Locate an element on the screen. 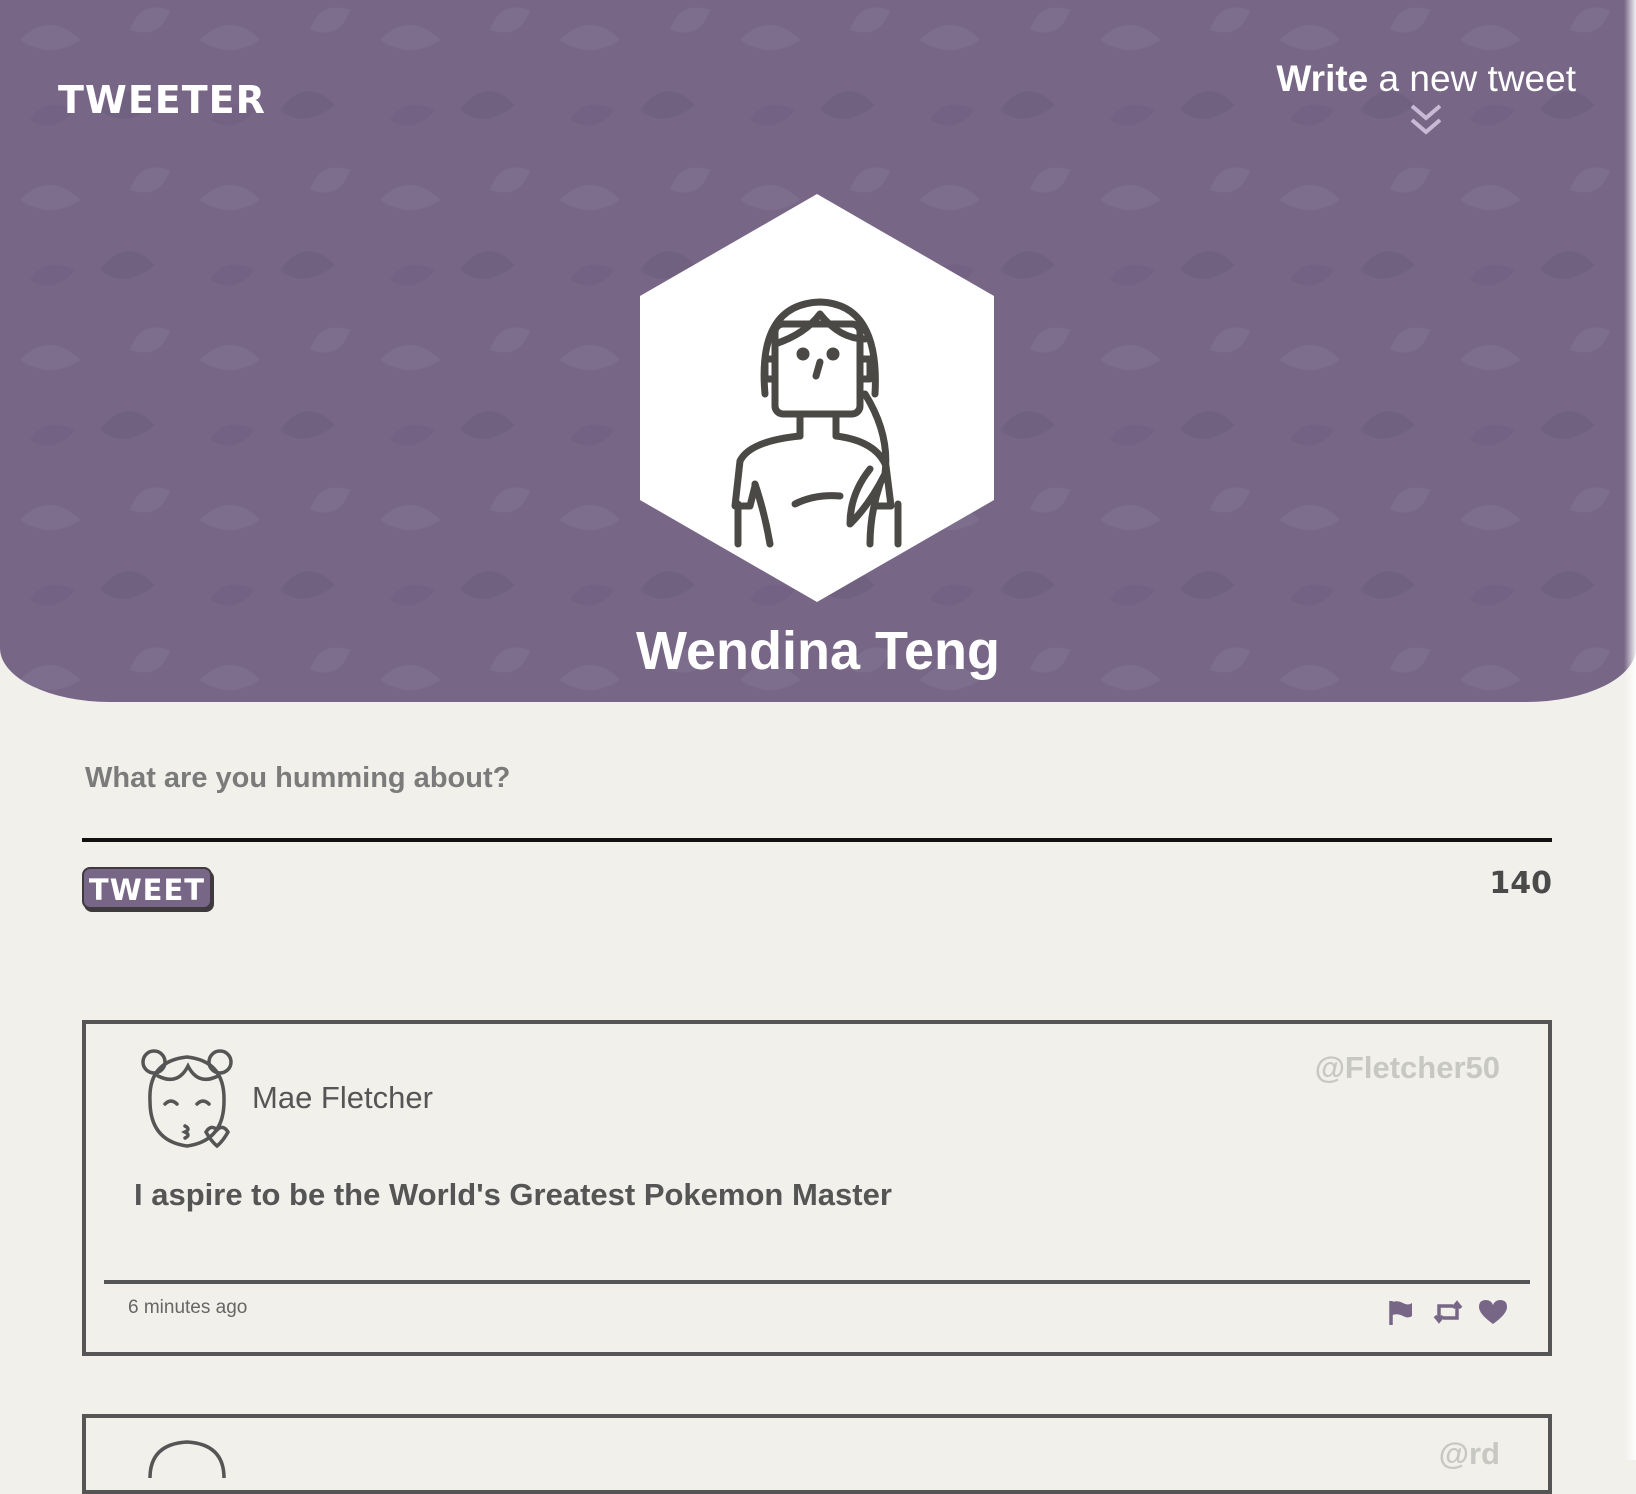 The width and height of the screenshot is (1636, 1494). character-counter: 140 is located at coordinates (1520, 883).